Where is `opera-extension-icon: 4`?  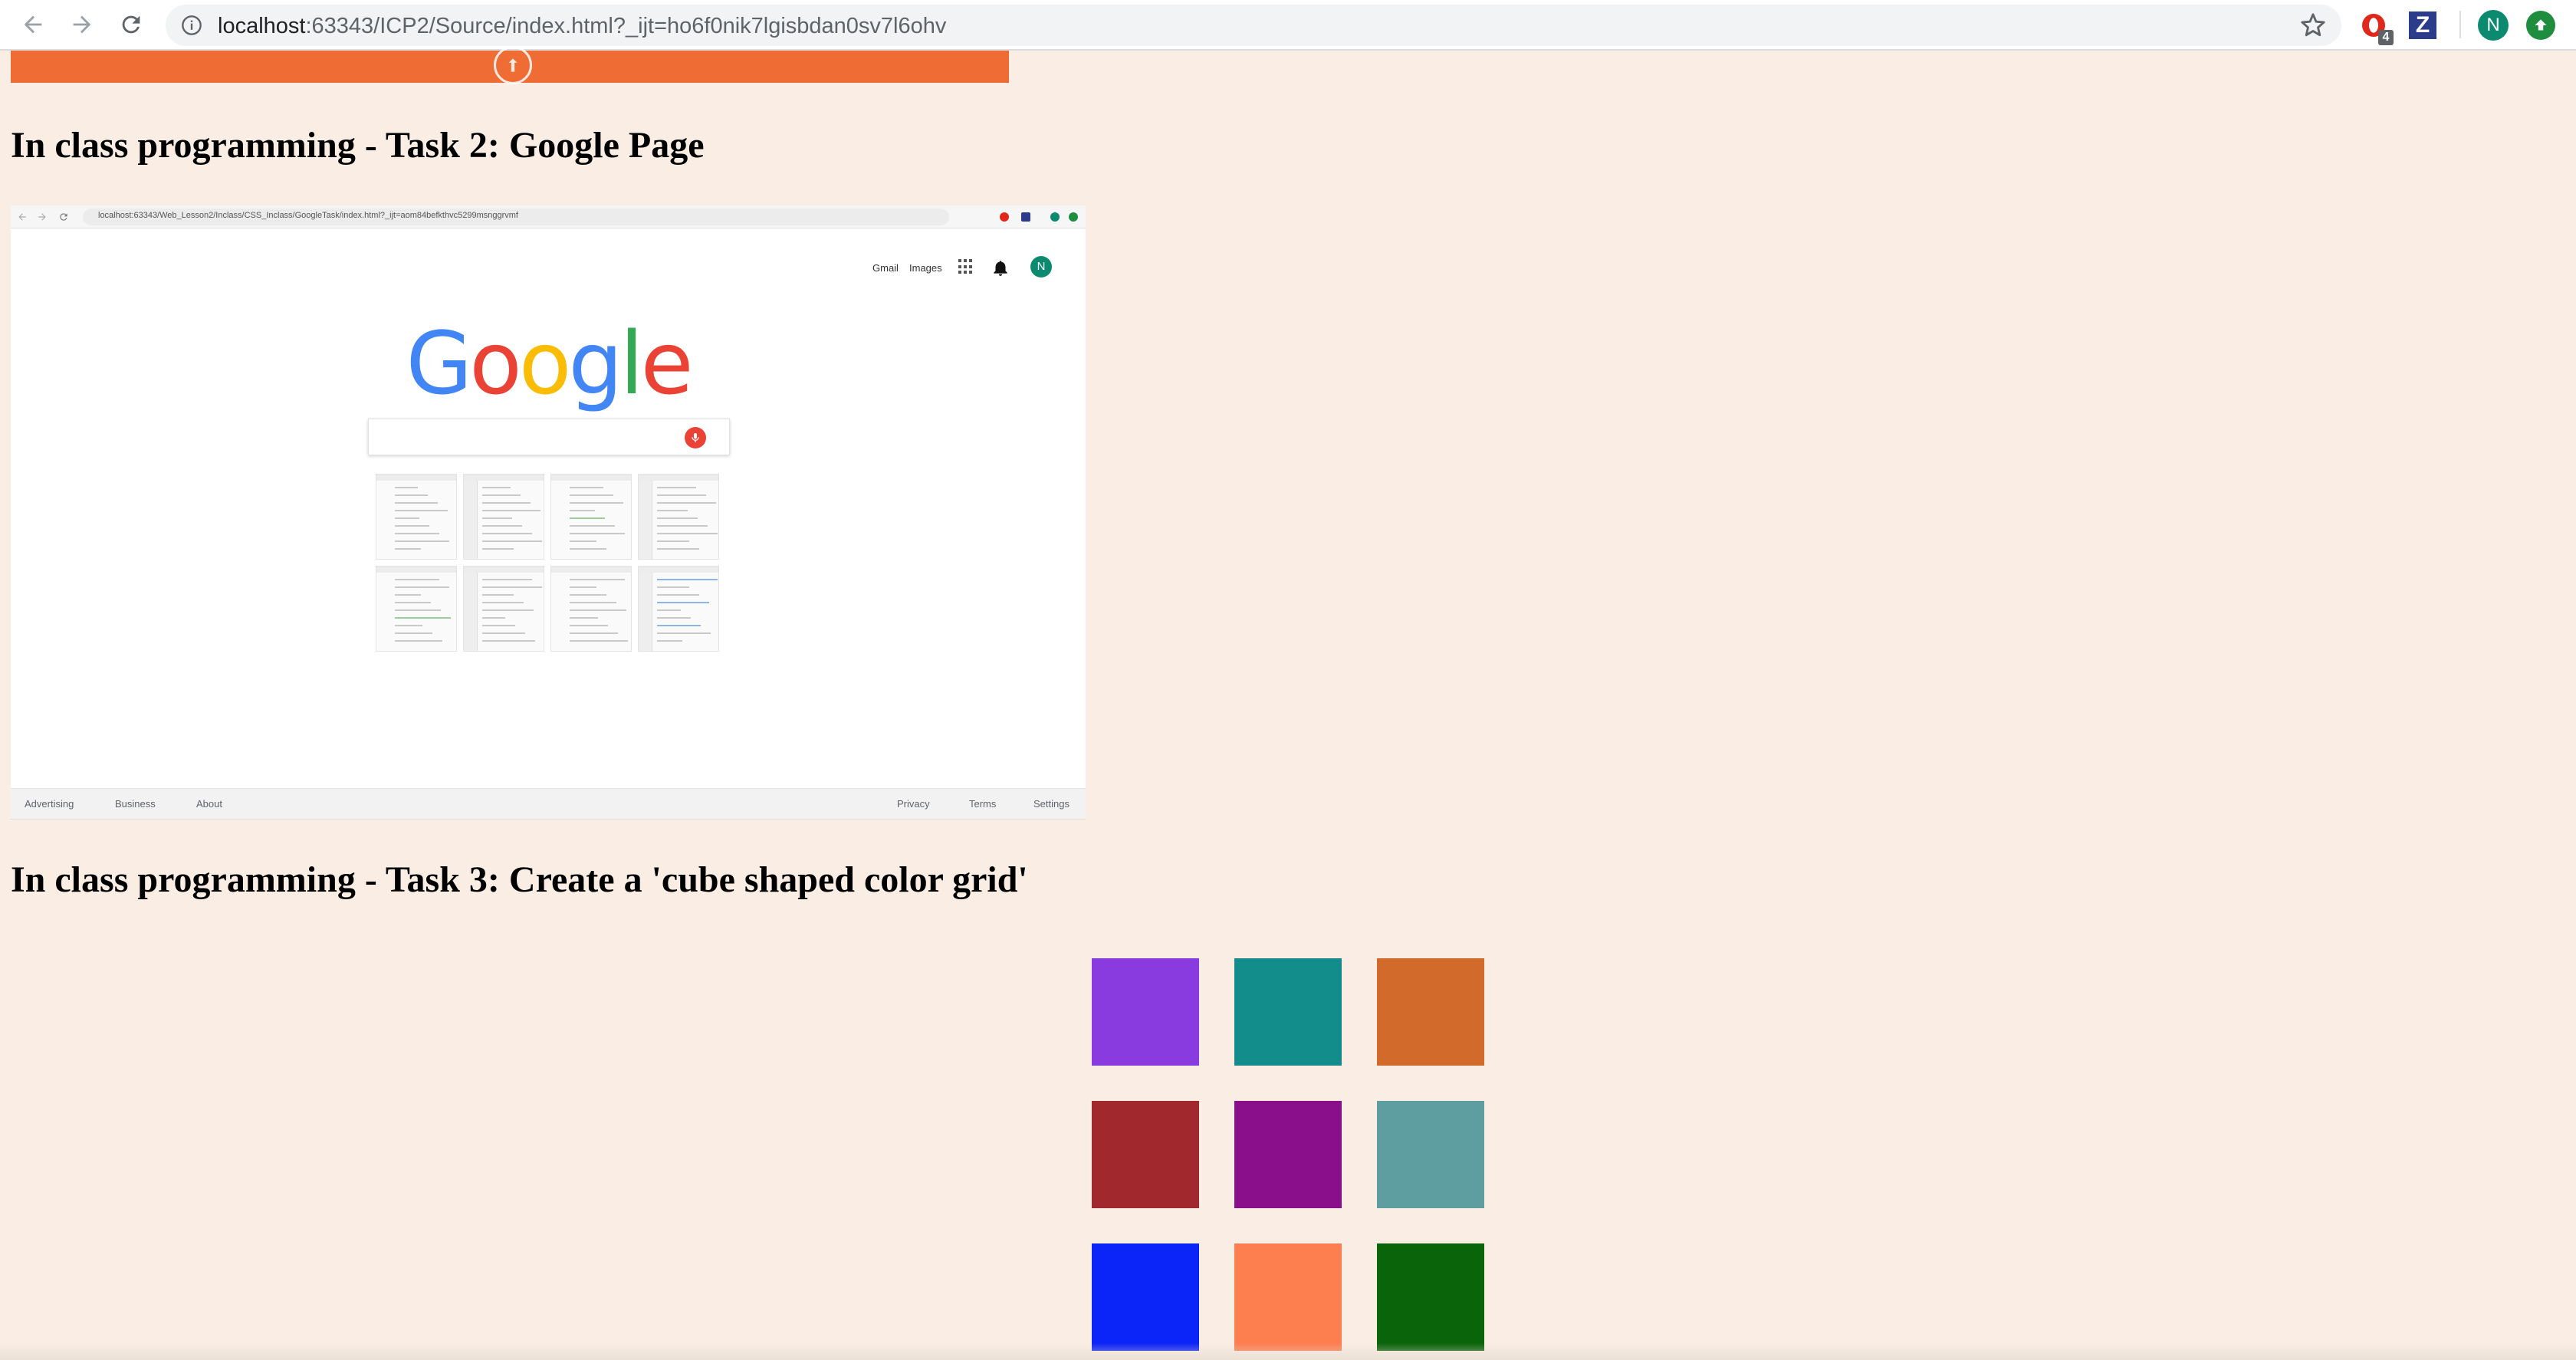 opera-extension-icon: 4 is located at coordinates (2376, 27).